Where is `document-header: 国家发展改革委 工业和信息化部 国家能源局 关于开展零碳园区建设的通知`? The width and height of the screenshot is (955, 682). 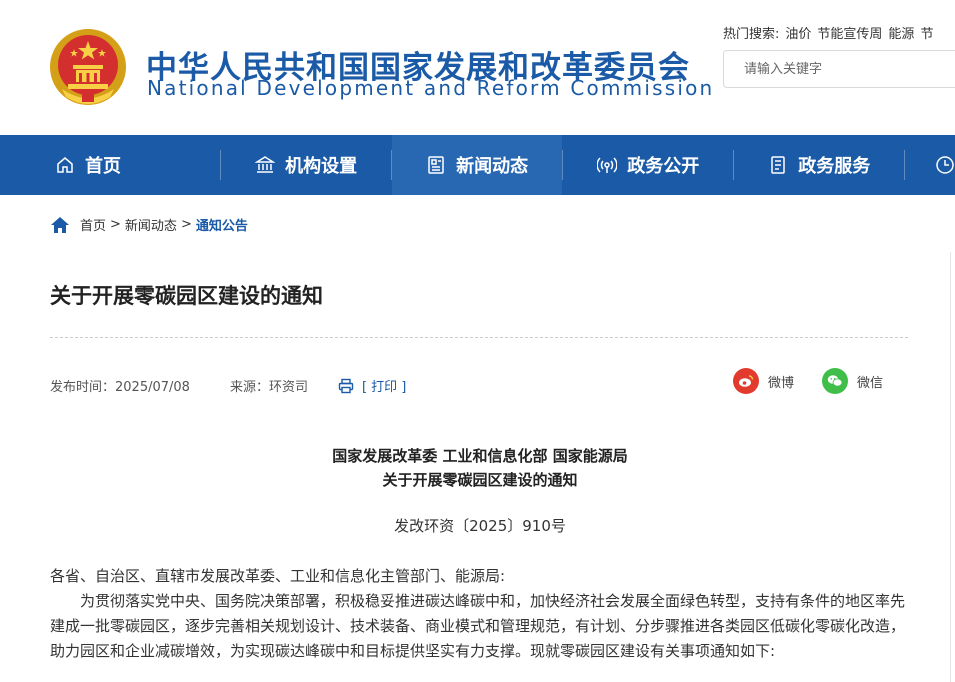 document-header: 国家发展改革委 工业和信息化部 国家能源局 关于开展零碳园区建设的通知 is located at coordinates (477, 468).